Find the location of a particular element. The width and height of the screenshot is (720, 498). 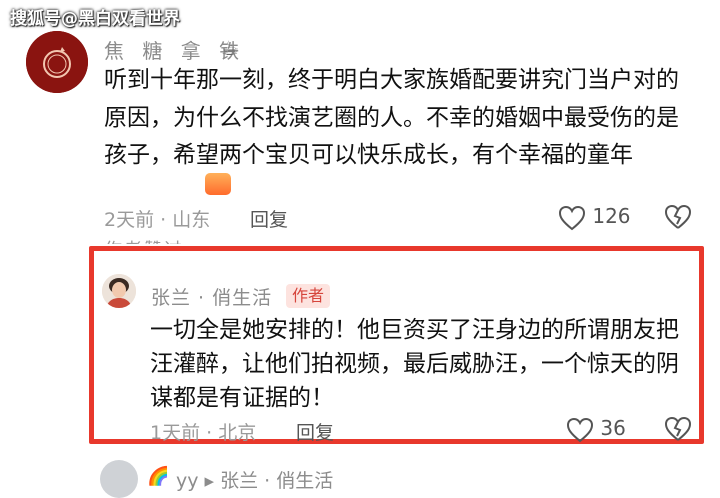

comment-time-location: 2天前 · 山东 is located at coordinates (157, 220).